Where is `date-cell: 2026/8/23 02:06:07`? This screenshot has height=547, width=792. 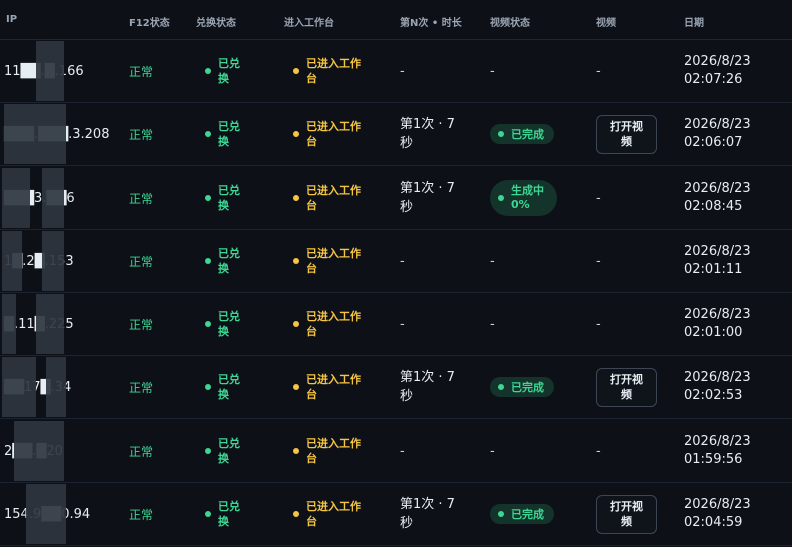 date-cell: 2026/8/23 02:06:07 is located at coordinates (717, 133).